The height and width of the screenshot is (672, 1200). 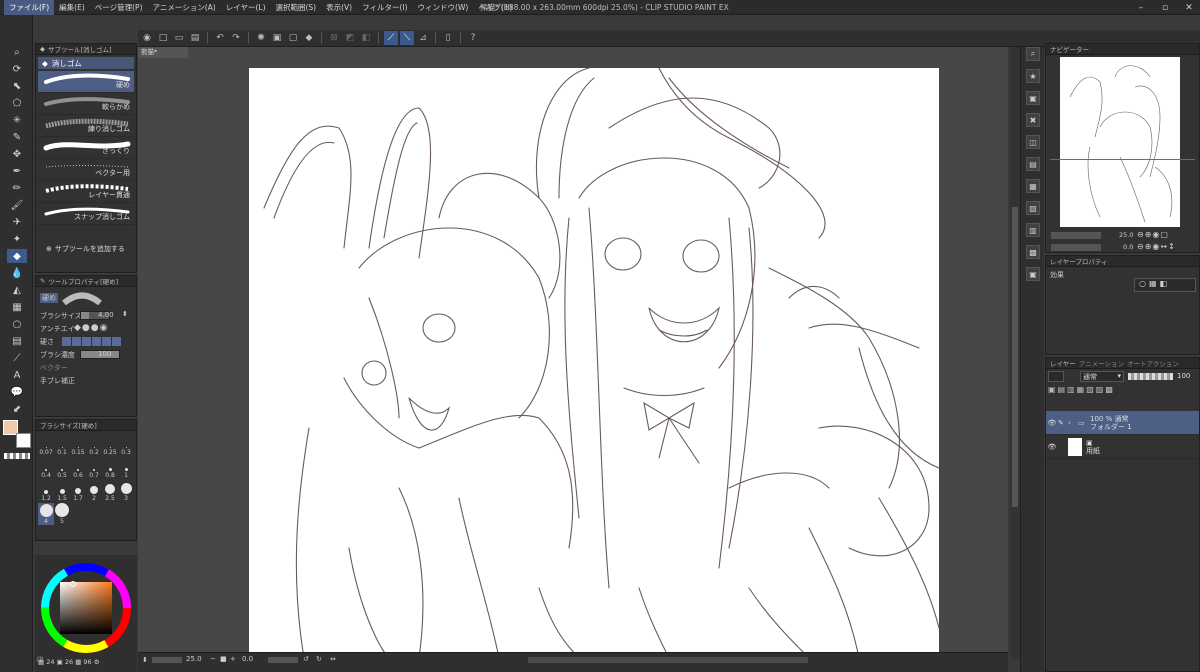 What do you see at coordinates (94, 468) in the screenshot?
I see `brush-size-cell: 0.7` at bounding box center [94, 468].